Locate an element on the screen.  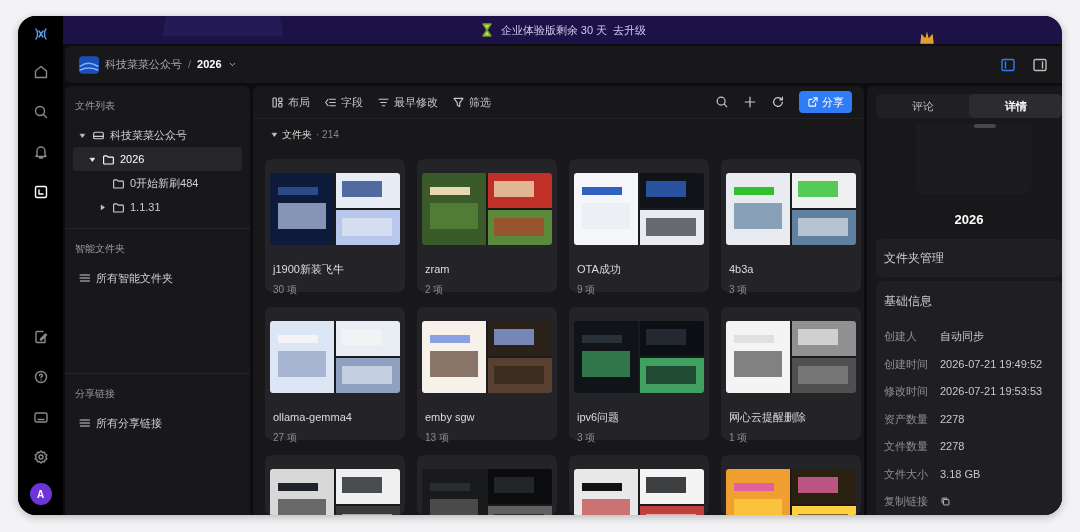
avatar: A is located at coordinates (40, 494).